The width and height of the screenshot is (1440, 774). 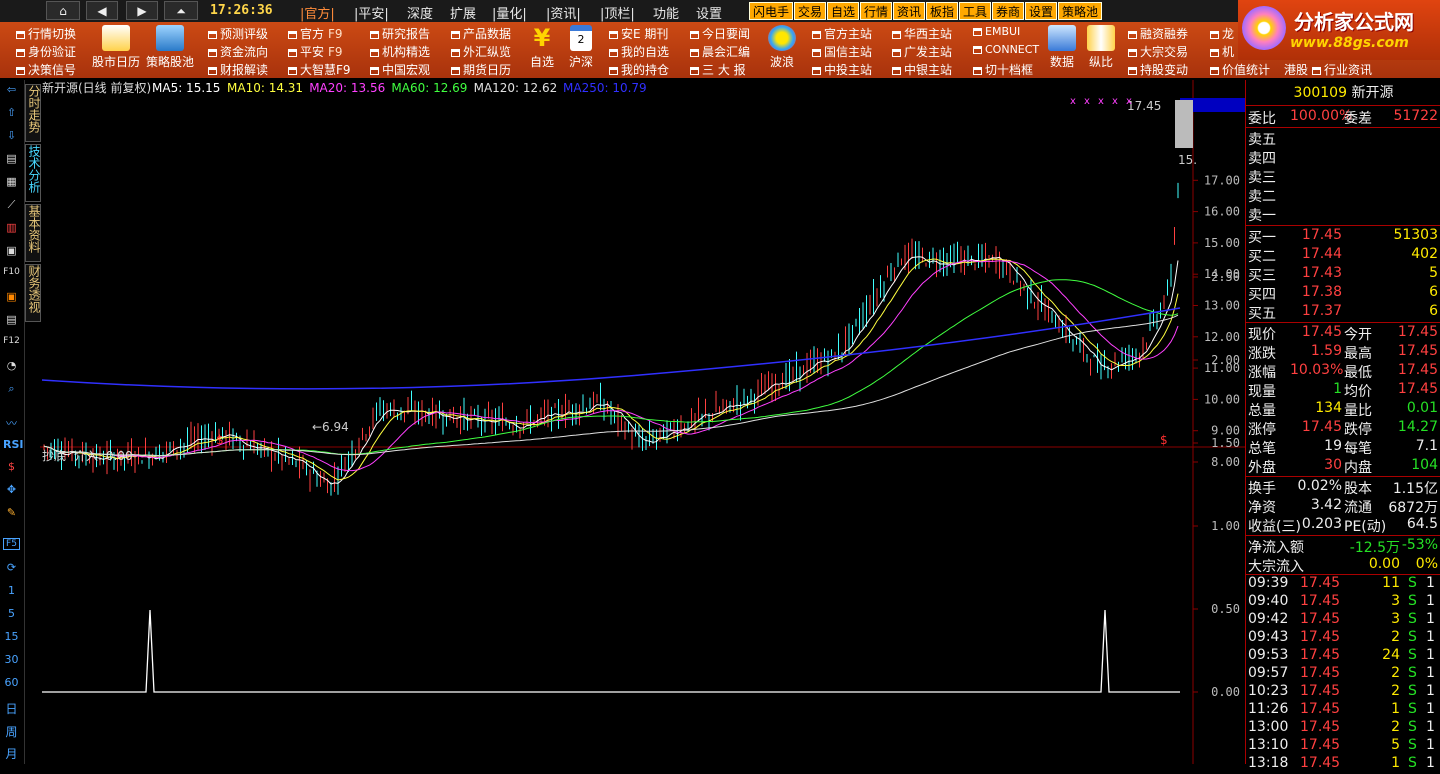 What do you see at coordinates (709, 12) in the screenshot?
I see `menu-shezhi: 设置` at bounding box center [709, 12].